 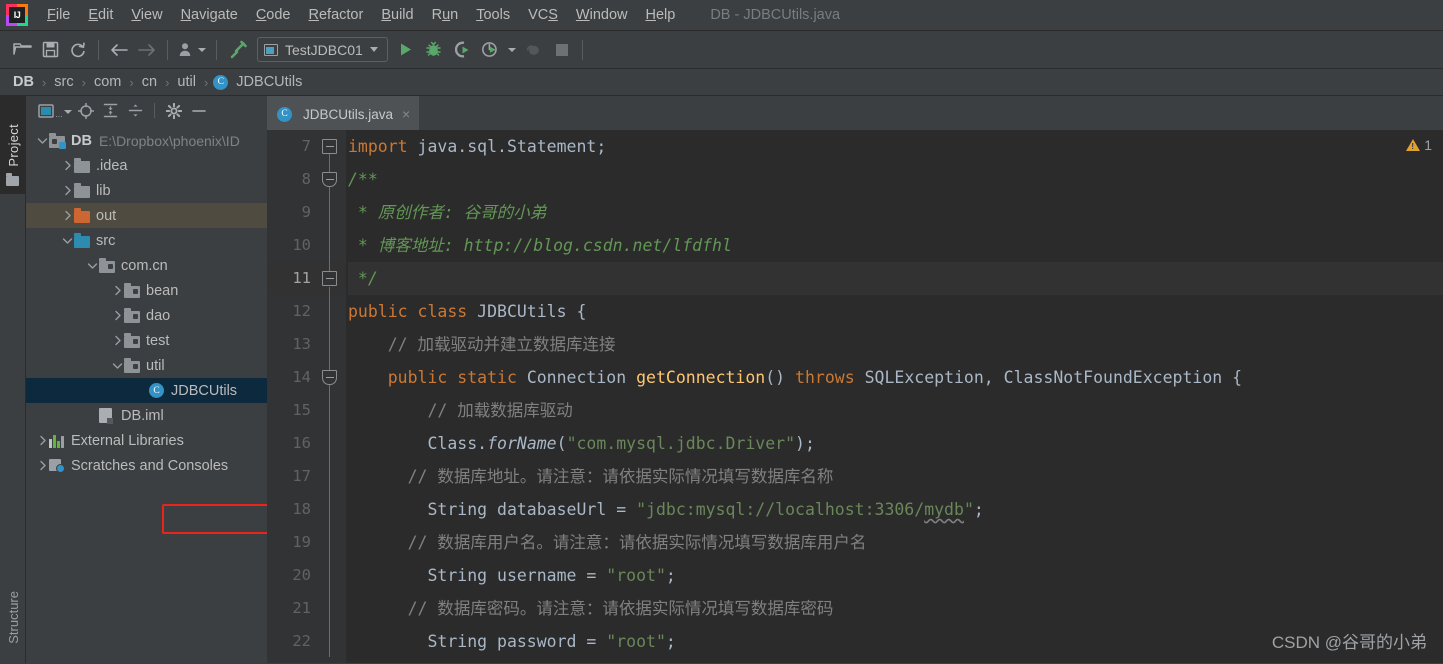 I want to click on tree-node-jdbcutils: C JDBCUtils, so click(x=146, y=390).